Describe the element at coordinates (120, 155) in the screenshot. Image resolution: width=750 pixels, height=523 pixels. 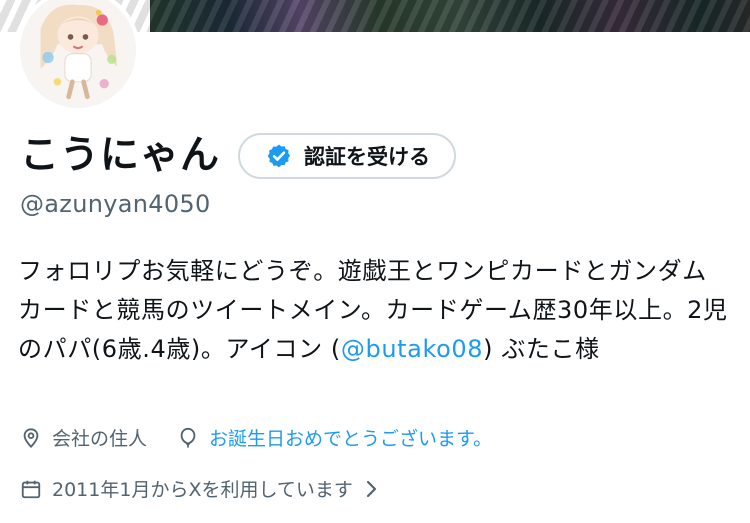
I see `display-name: こうにゃん` at that location.